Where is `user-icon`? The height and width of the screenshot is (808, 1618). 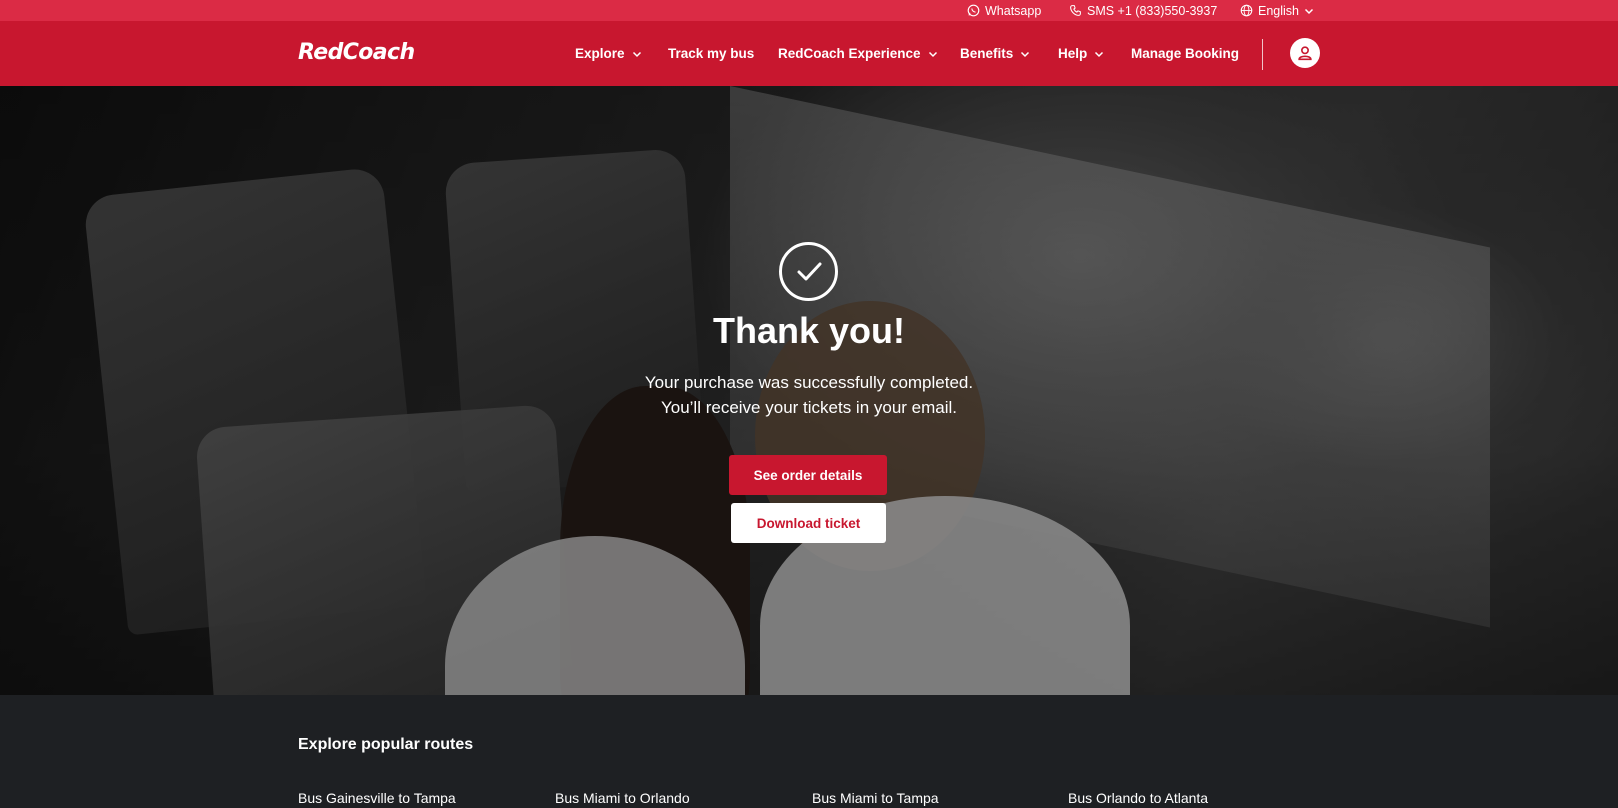
user-icon is located at coordinates (1305, 53).